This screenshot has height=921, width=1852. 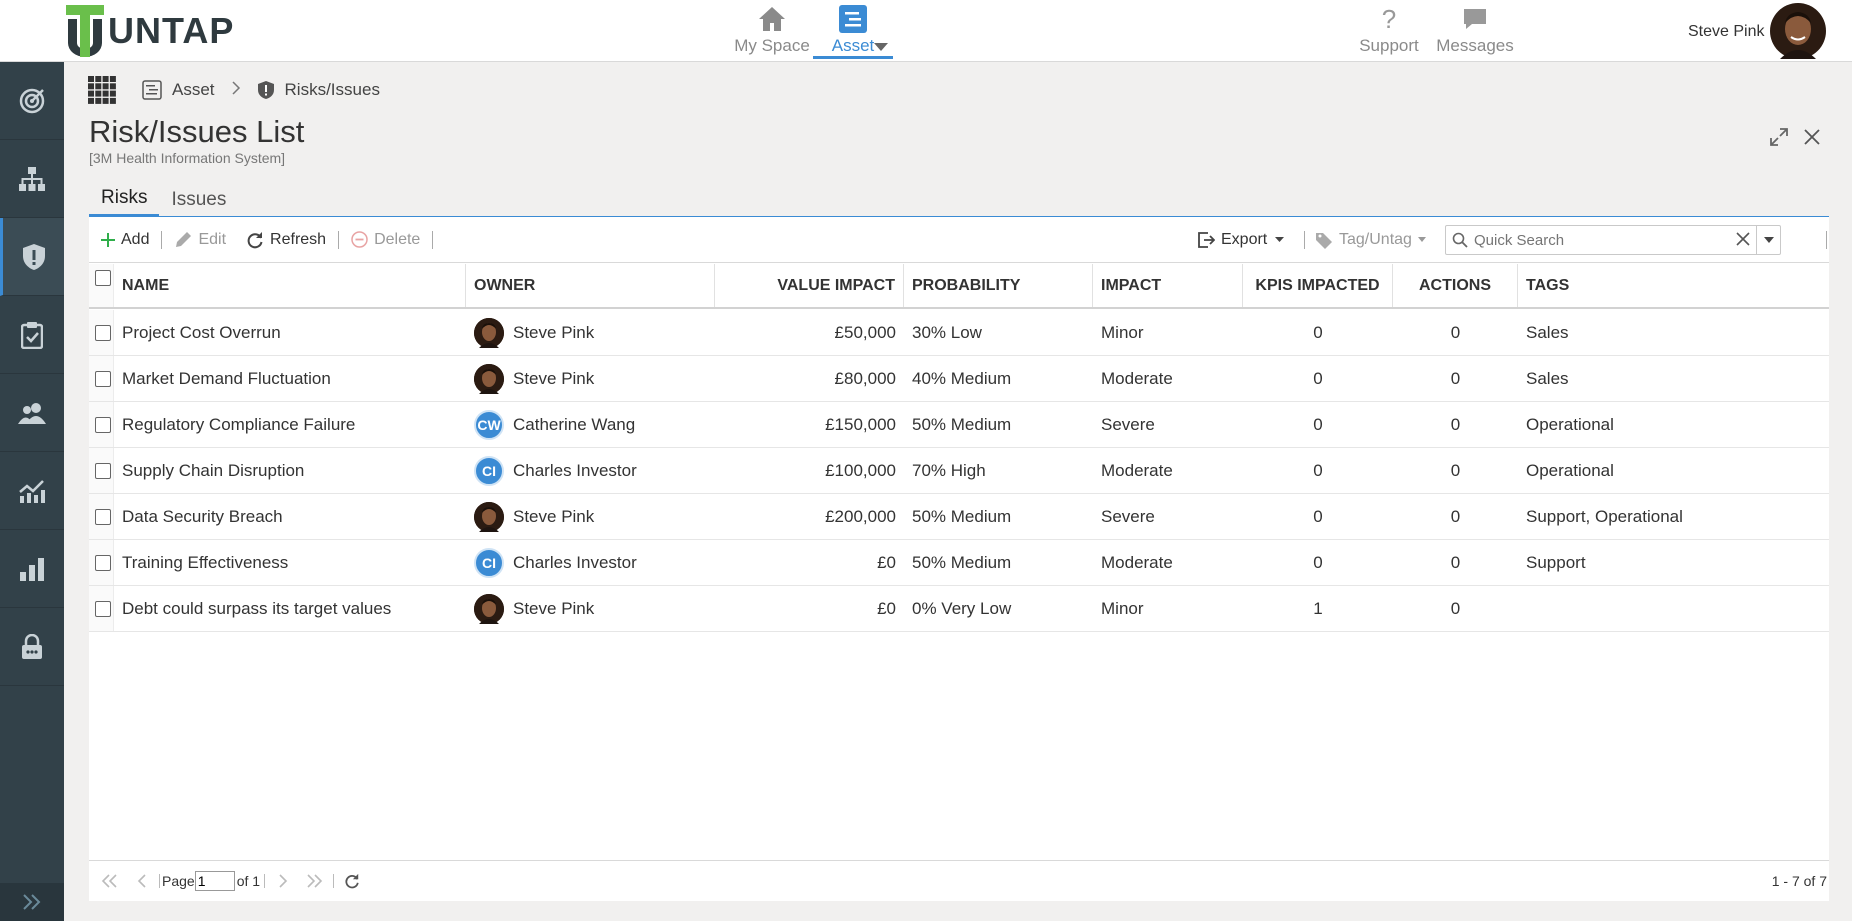 I want to click on column-header-actions: ACTIONS, so click(x=1455, y=285).